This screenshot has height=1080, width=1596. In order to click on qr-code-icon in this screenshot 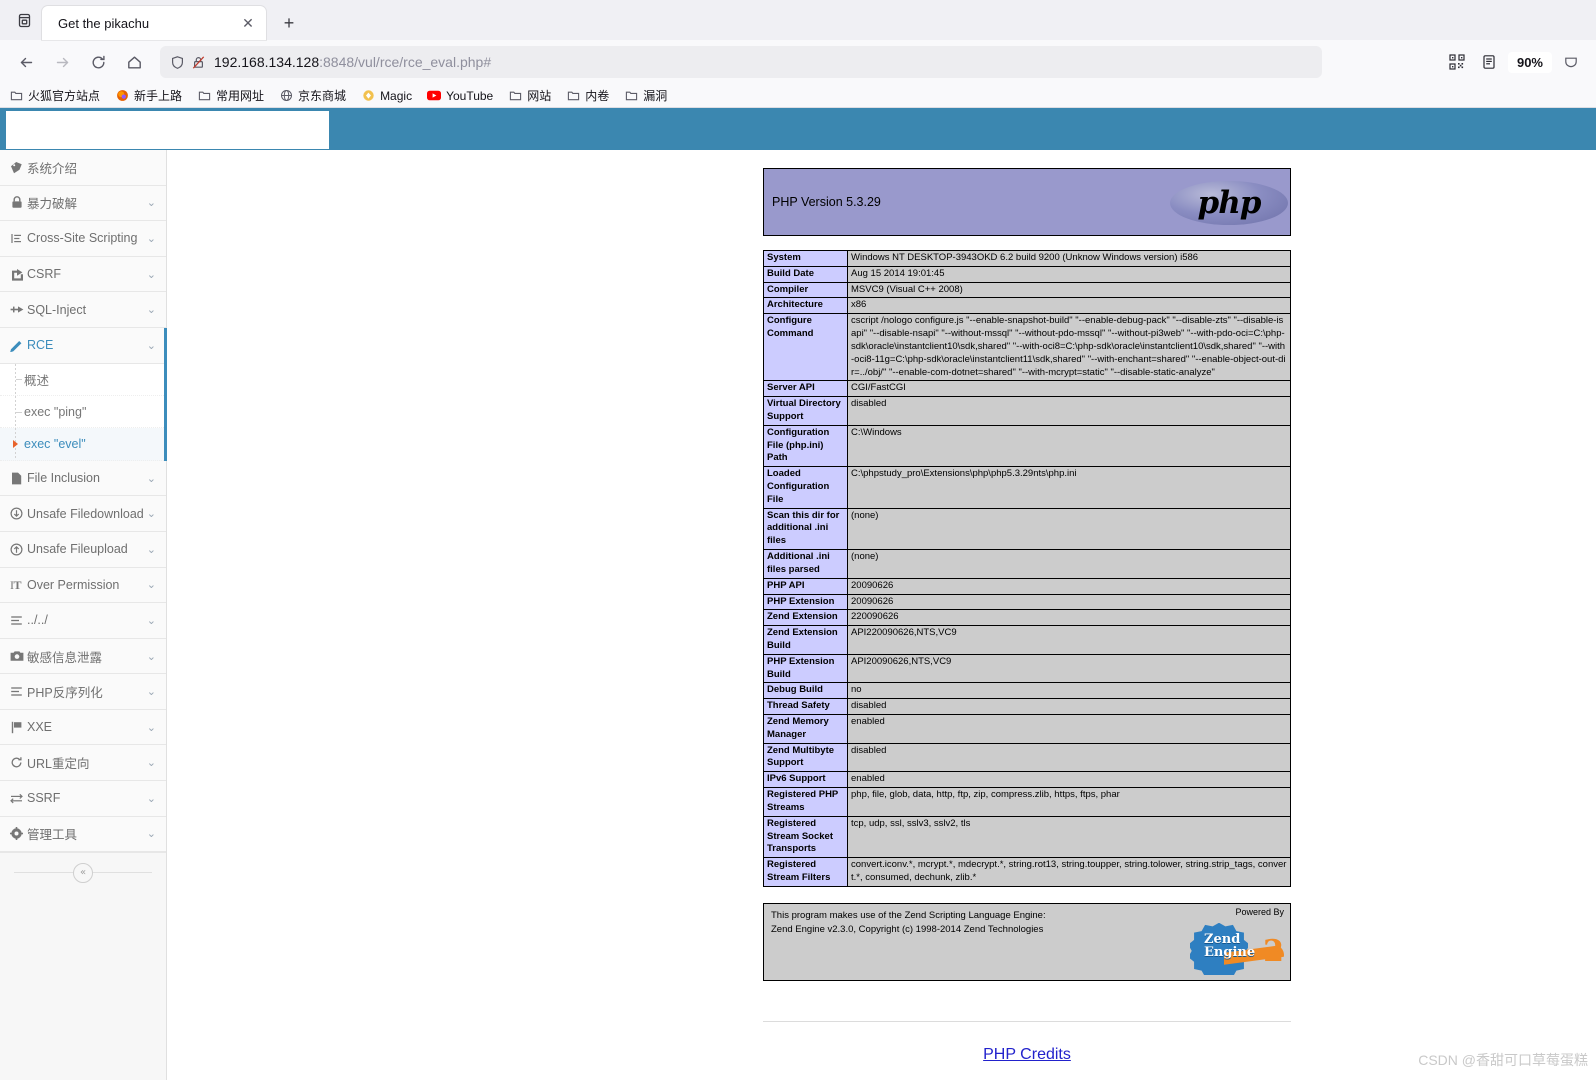, I will do `click(1457, 62)`.